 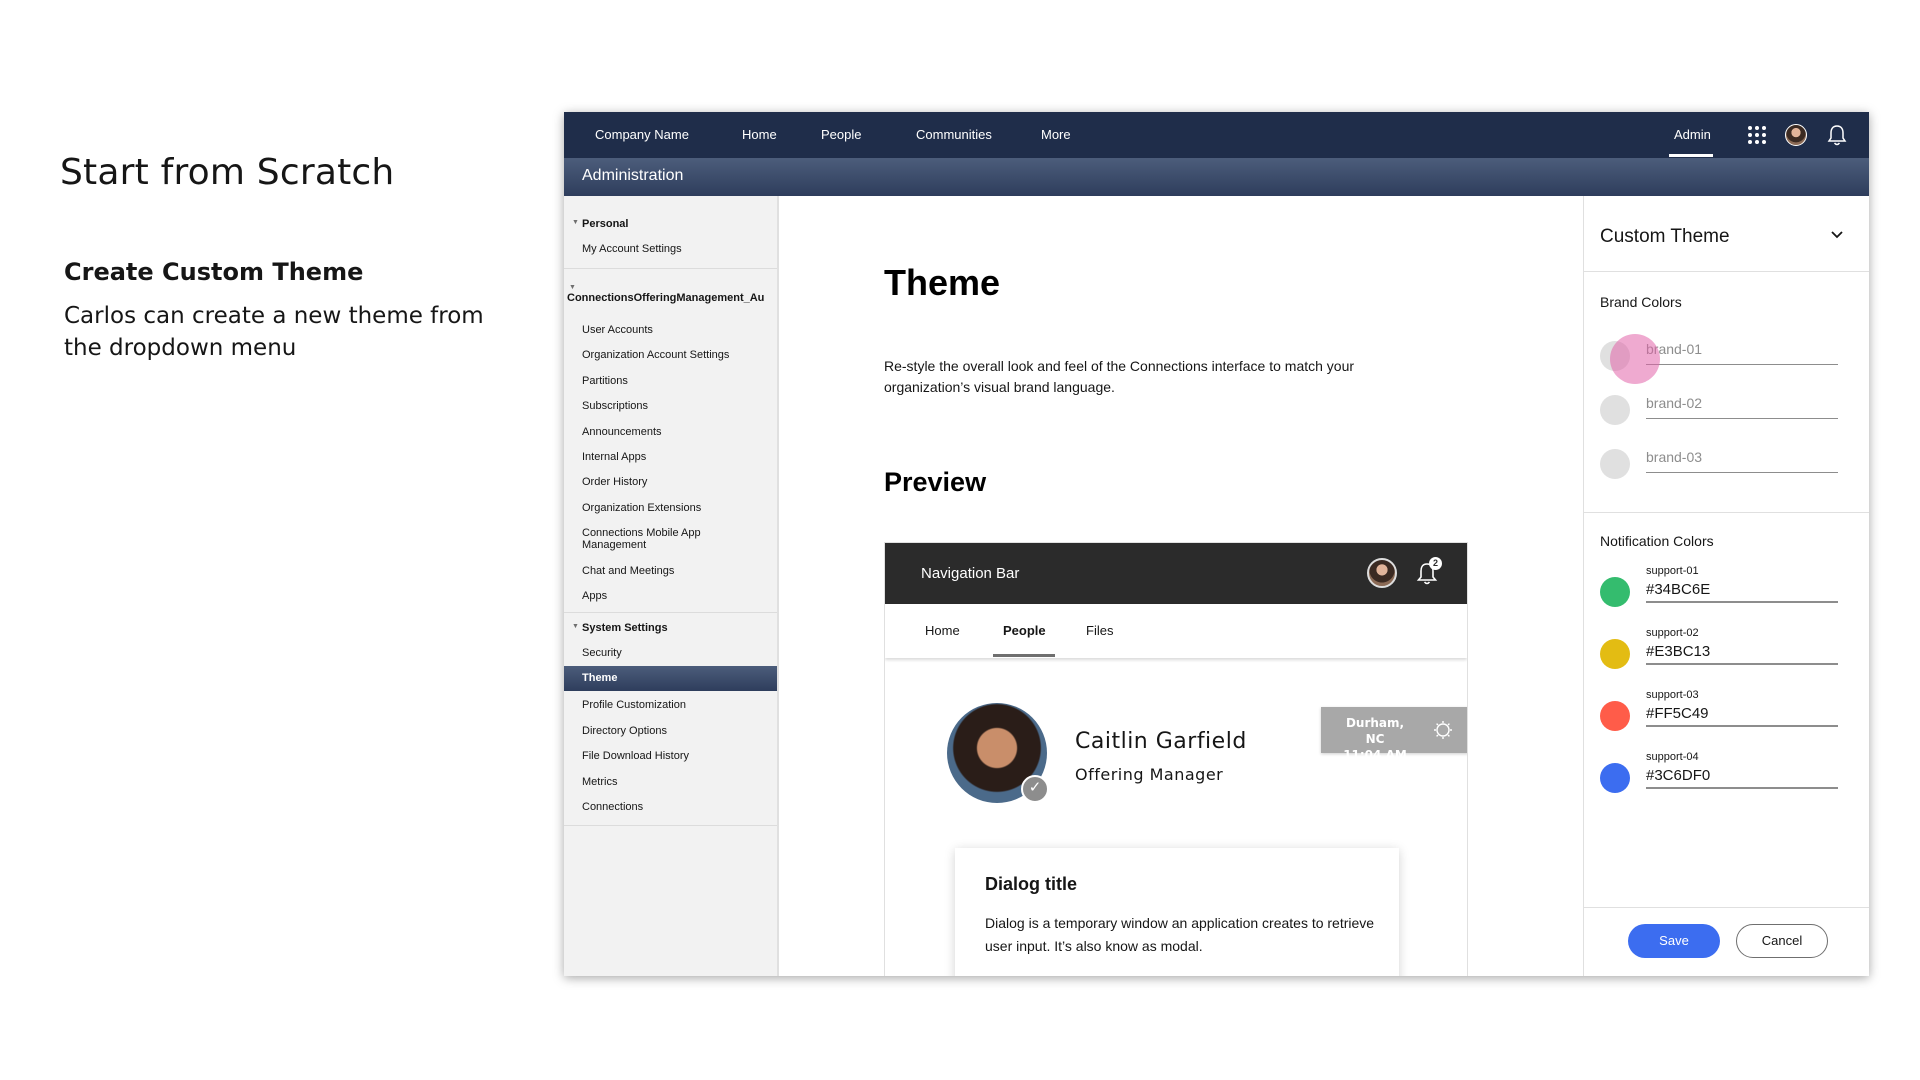 What do you see at coordinates (1382, 573) in the screenshot?
I see `preview-avatar` at bounding box center [1382, 573].